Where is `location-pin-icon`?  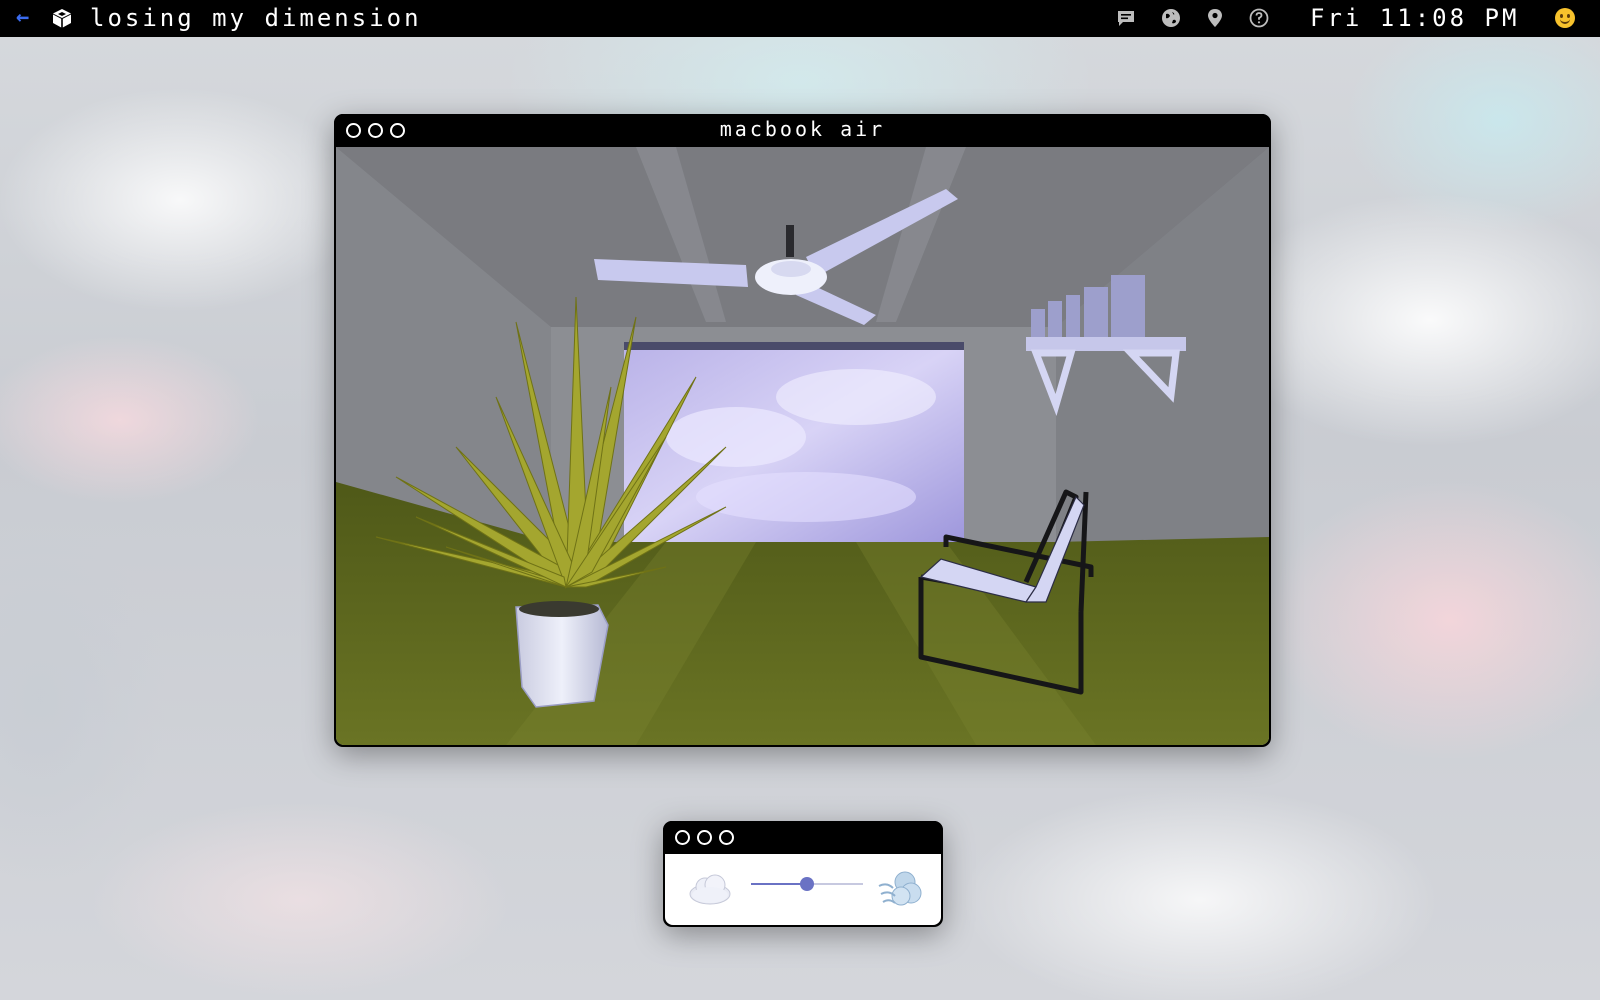 location-pin-icon is located at coordinates (1215, 18).